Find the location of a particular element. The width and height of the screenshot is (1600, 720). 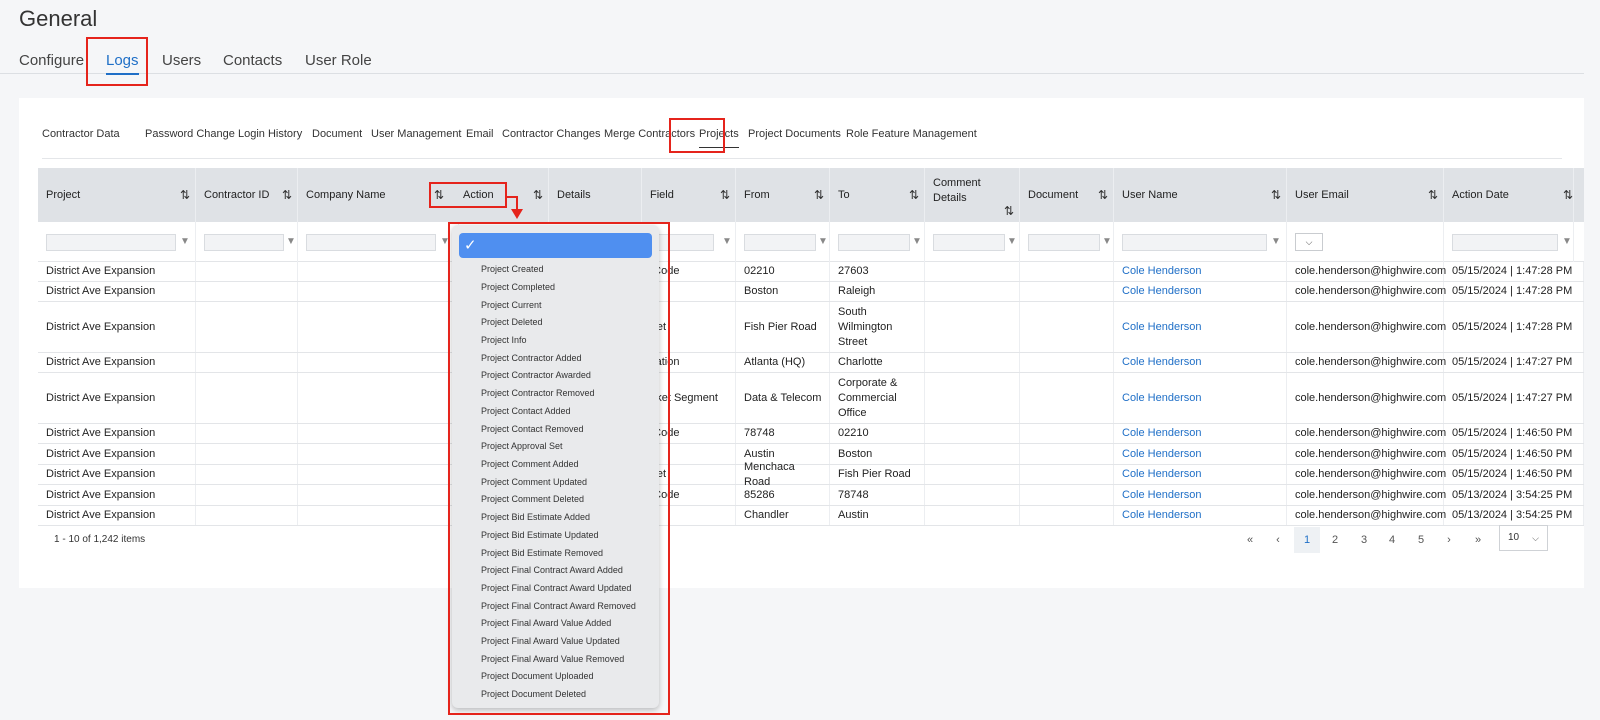

filter-select-user-email: ⌵ is located at coordinates (1309, 242).